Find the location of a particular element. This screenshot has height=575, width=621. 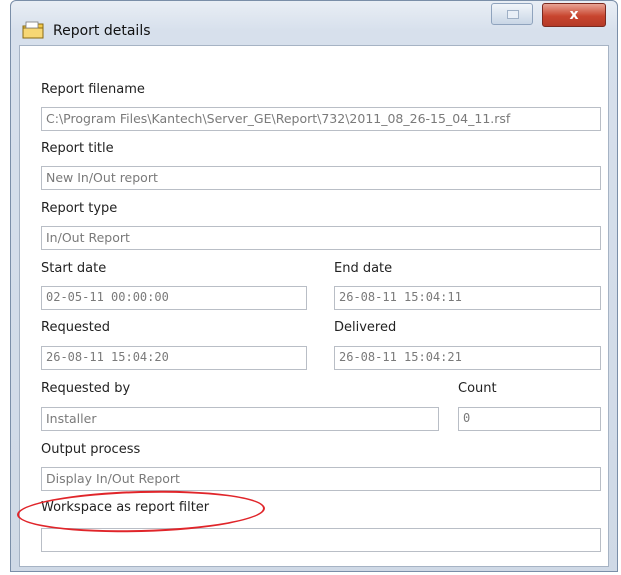

report-title-label: Report title is located at coordinates (77, 148).